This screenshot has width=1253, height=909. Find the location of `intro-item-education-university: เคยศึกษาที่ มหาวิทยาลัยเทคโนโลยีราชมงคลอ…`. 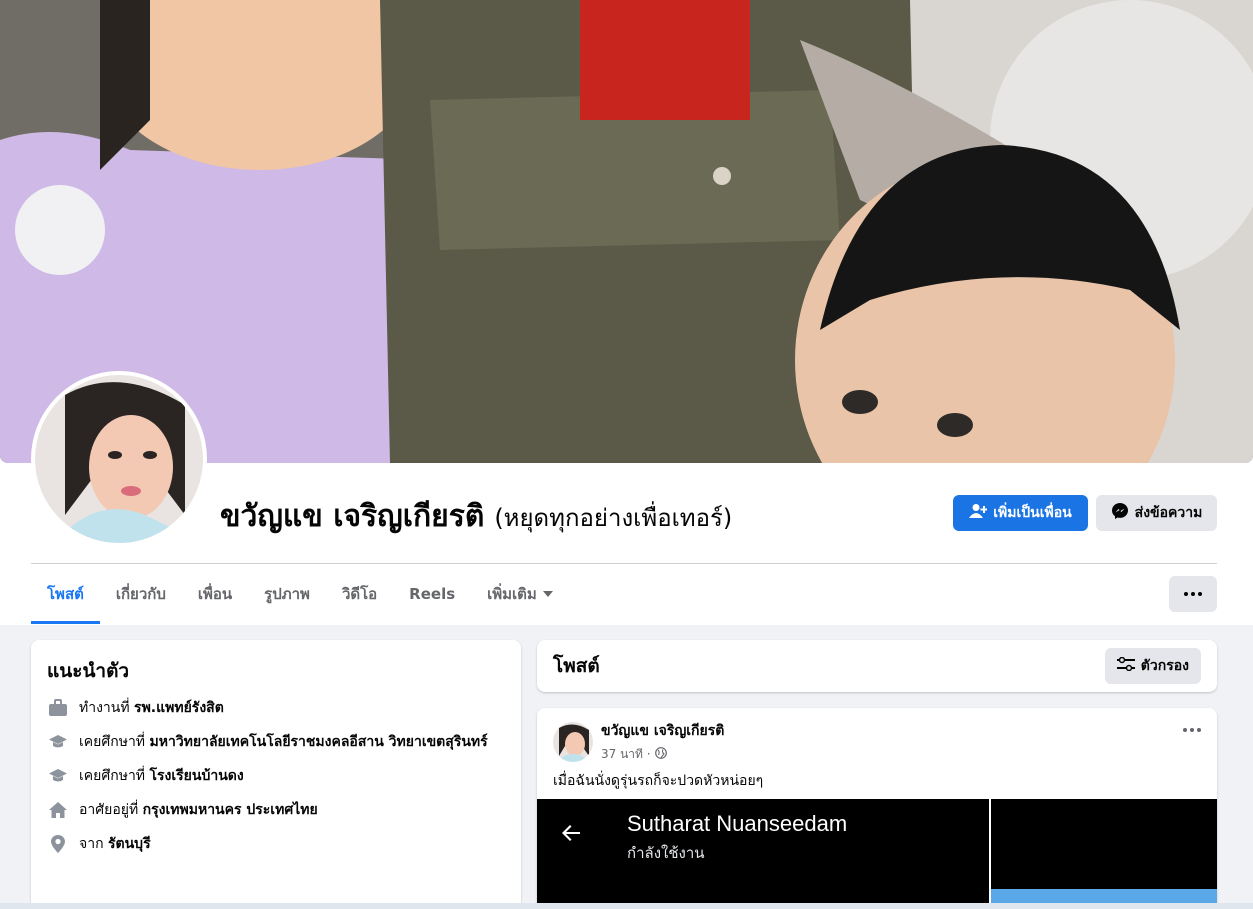

intro-item-education-university: เคยศึกษาที่ มหาวิทยาลัยเทคโนโลยีราชมงคลอ… is located at coordinates (276, 742).